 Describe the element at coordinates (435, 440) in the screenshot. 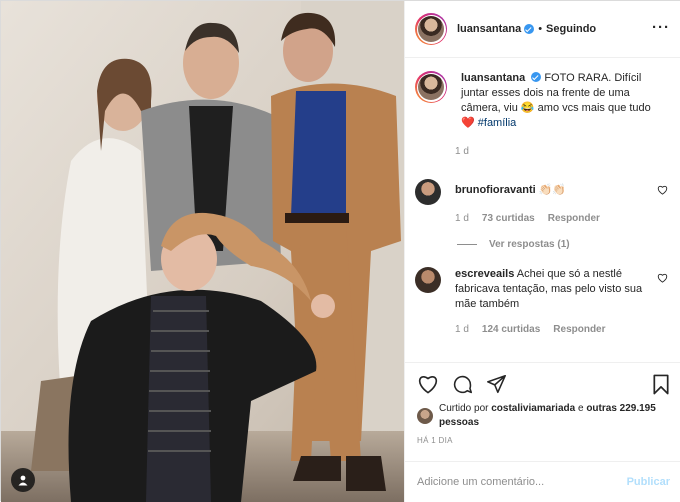

I see `post-timestamp: HÁ 1 DIA` at that location.